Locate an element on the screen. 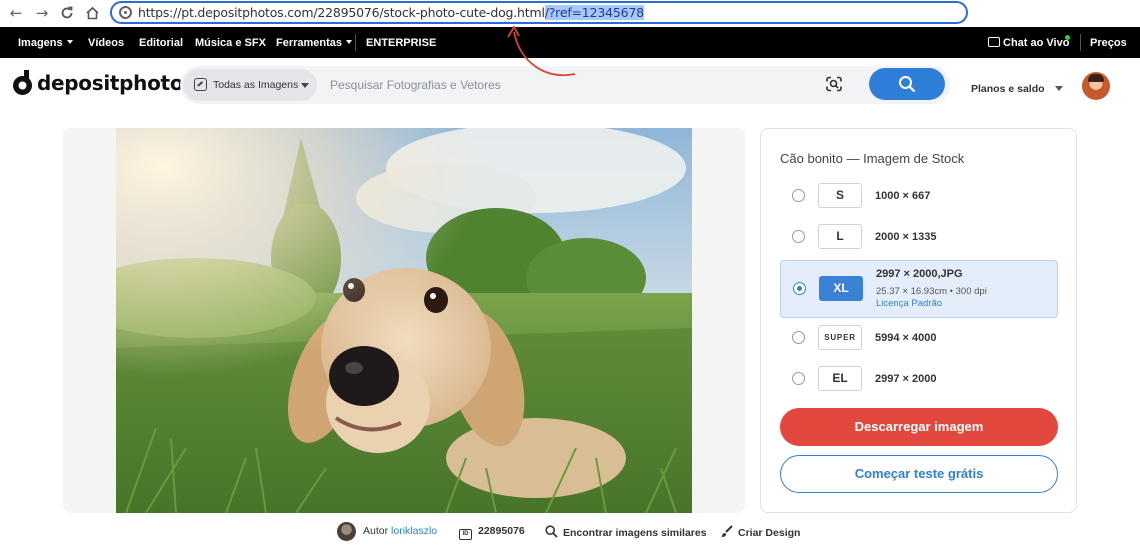  forward-icon: → is located at coordinates (42, 13).